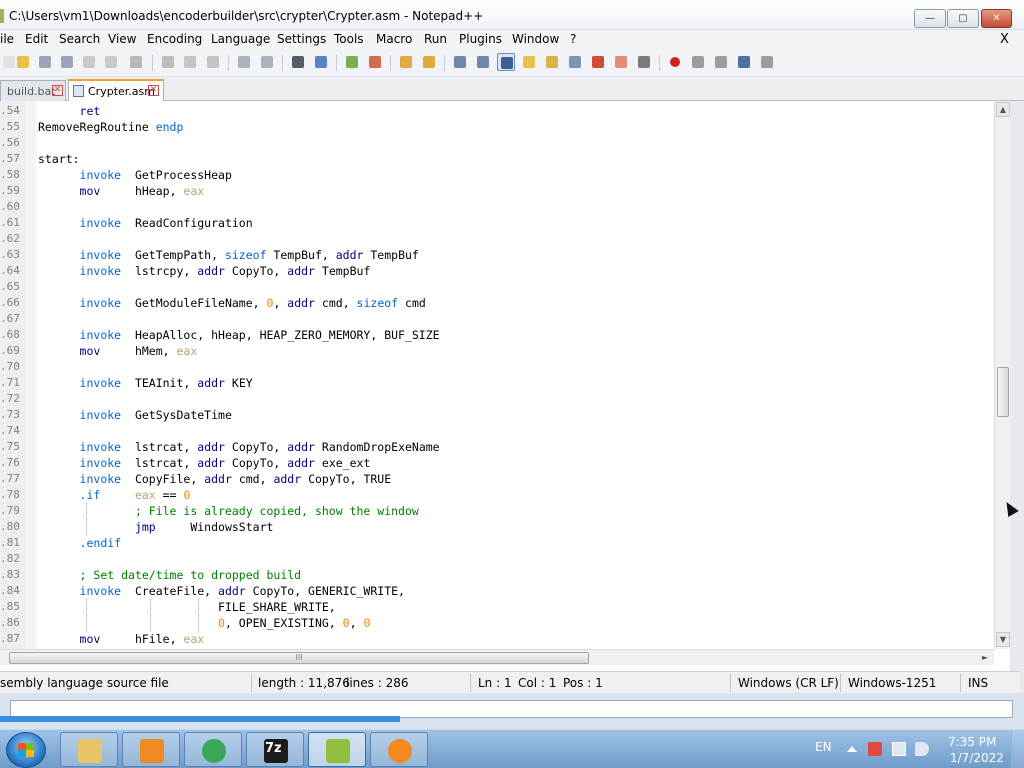  I want to click on code-line: .73 invoke GetSysDateTime, so click(497, 415).